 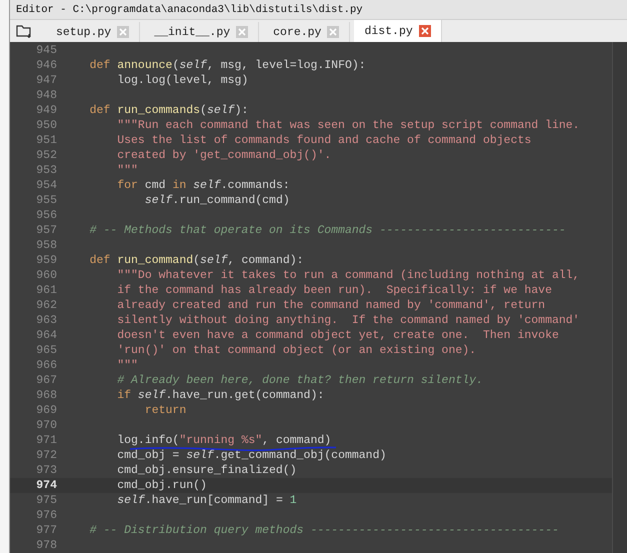 I want to click on line-number: 959, so click(x=46, y=260).